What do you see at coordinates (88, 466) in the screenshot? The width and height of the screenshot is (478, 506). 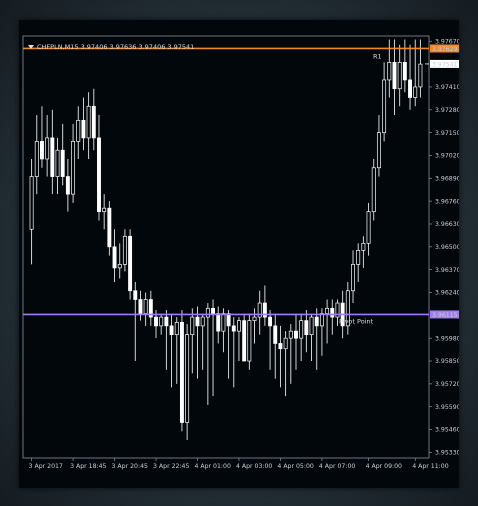 I see `x-tick-label: 3 Apr 18:45` at bounding box center [88, 466].